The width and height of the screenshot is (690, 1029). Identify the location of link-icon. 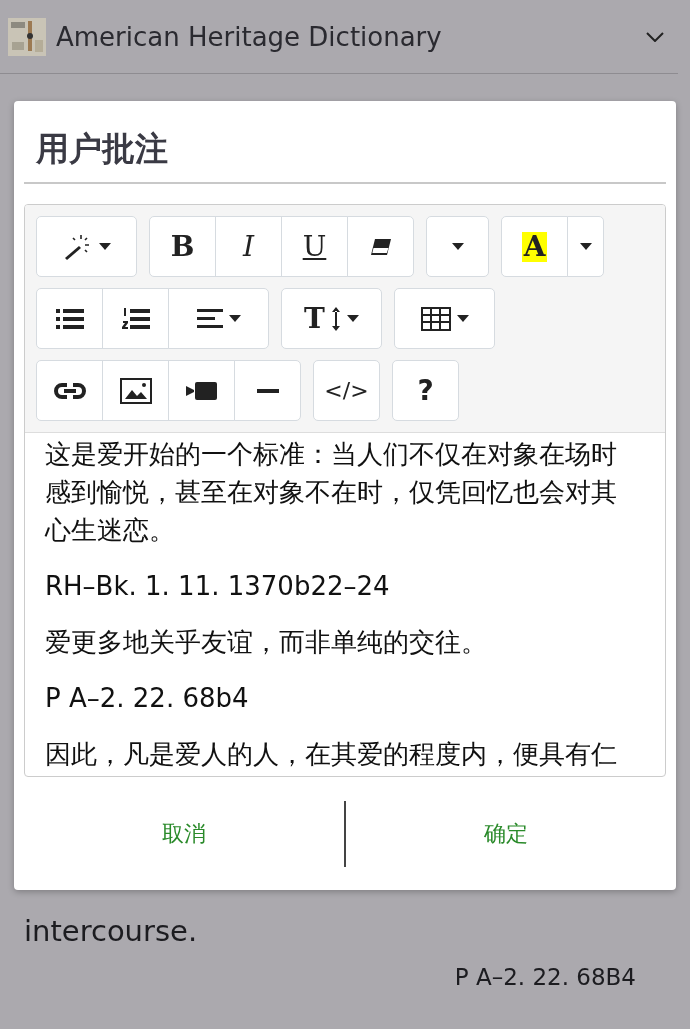
(69, 390).